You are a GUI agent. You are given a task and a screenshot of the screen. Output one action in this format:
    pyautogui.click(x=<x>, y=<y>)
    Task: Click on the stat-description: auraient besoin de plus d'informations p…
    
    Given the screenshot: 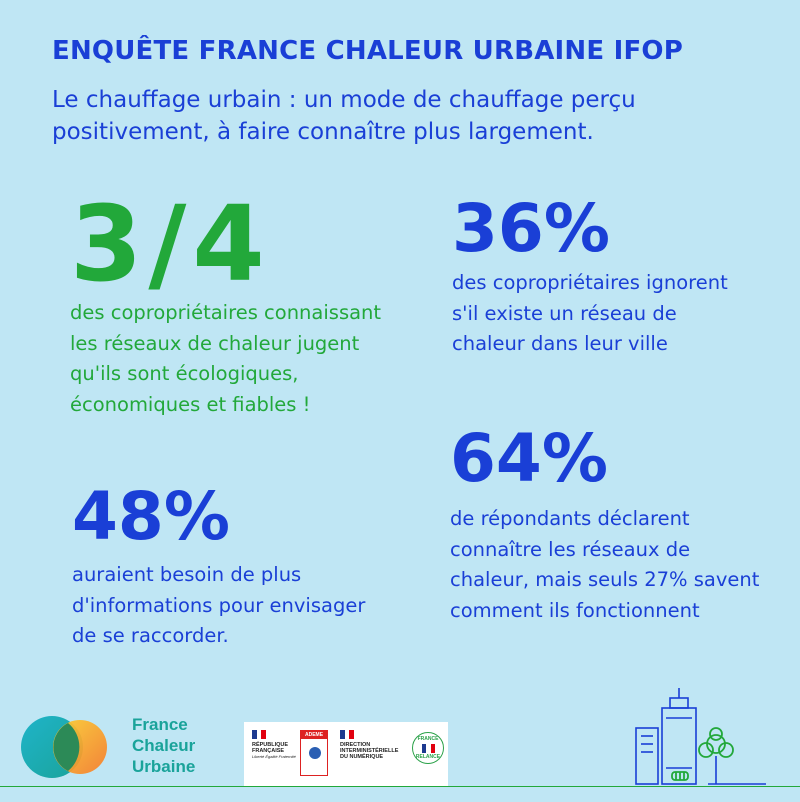 What is the action you would take?
    pyautogui.click(x=219, y=605)
    